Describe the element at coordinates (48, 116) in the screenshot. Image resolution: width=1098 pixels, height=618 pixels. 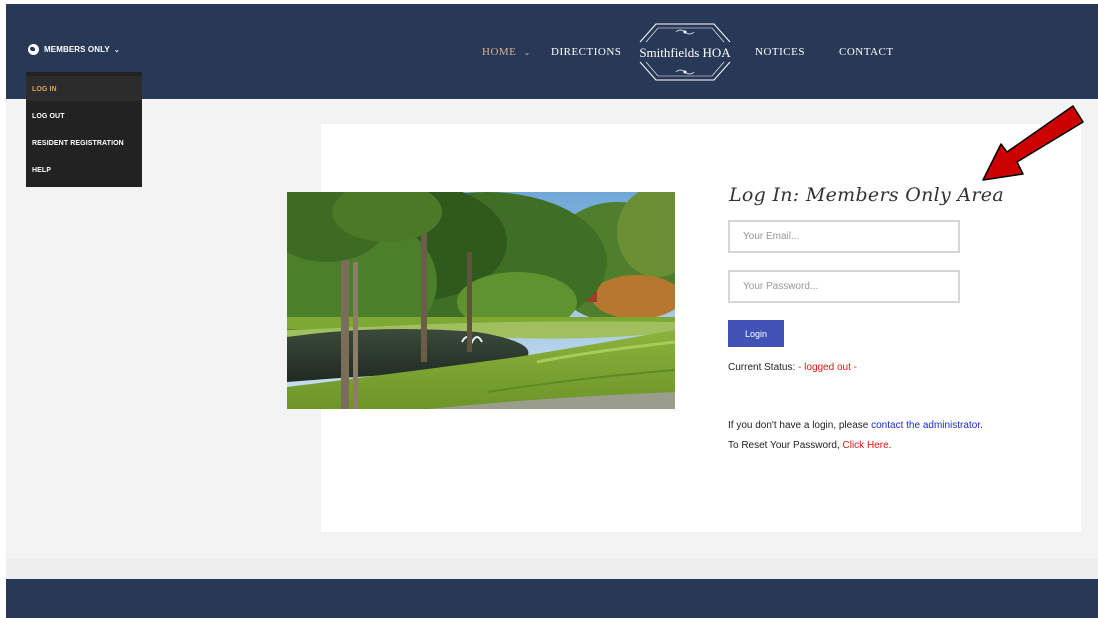
I see `dropdown-item-log-out: LOG OUT` at that location.